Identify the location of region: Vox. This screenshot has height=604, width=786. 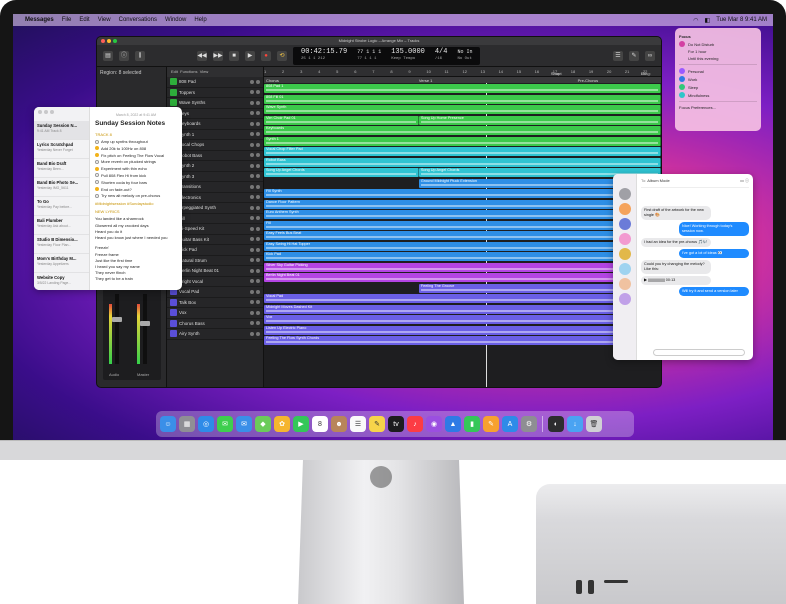
(462, 319).